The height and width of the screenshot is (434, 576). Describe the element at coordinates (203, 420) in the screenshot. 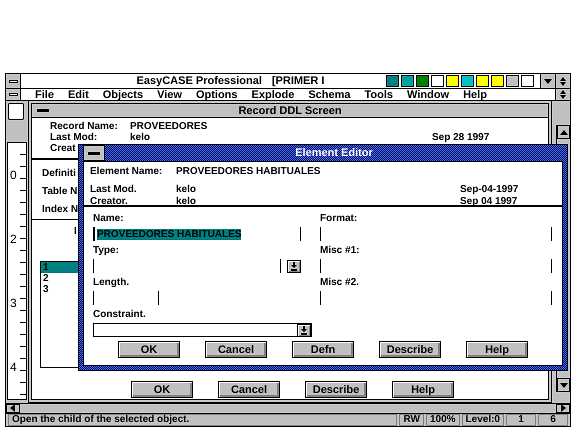

I see `status-field: Open the child of the selected object.` at that location.